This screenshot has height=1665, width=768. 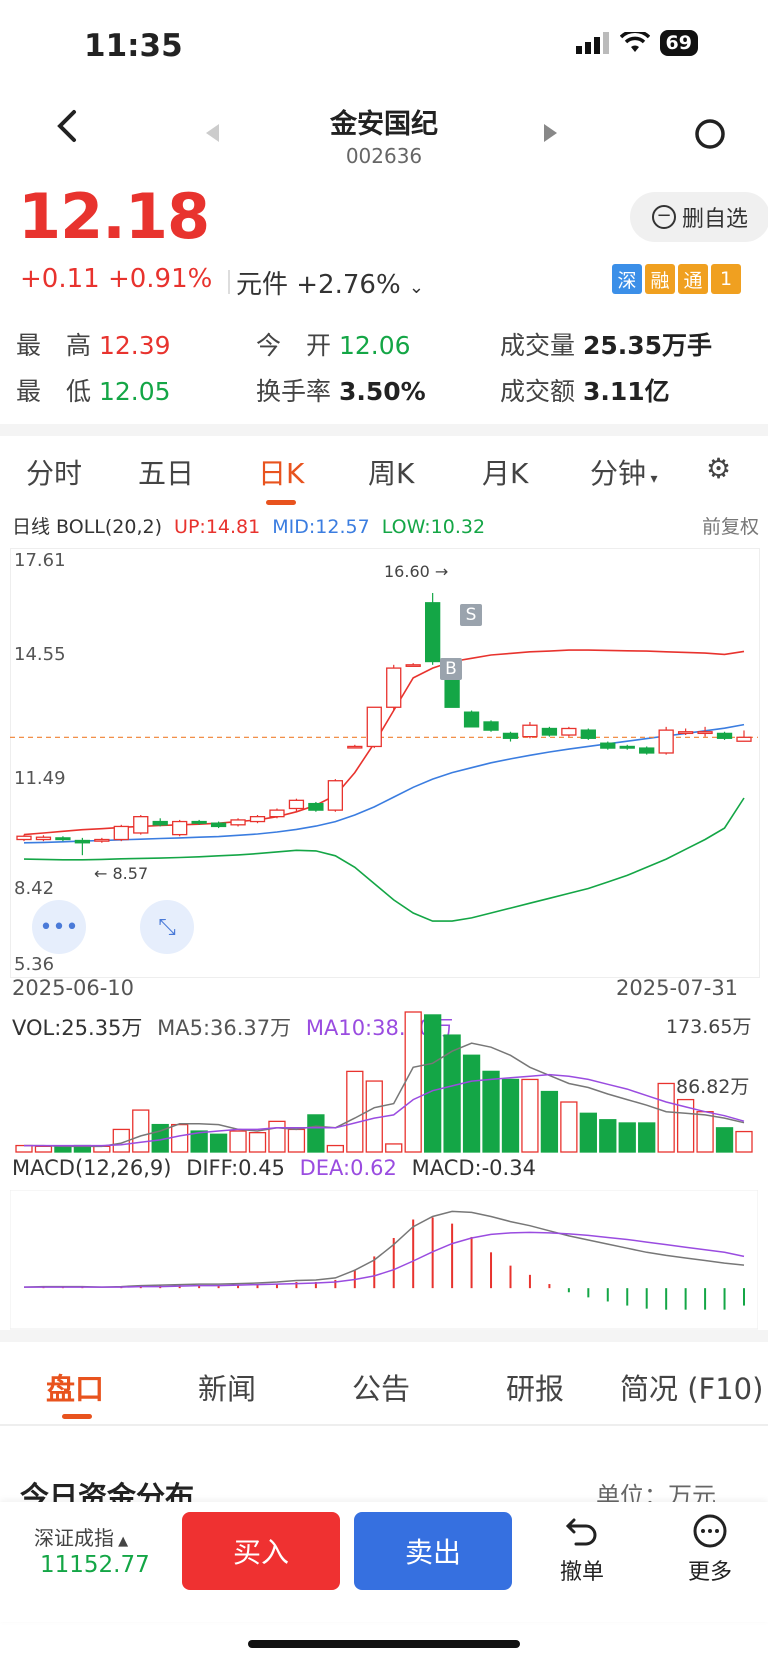 I want to click on index-name: 深证成指 ▲, so click(x=81, y=1536).